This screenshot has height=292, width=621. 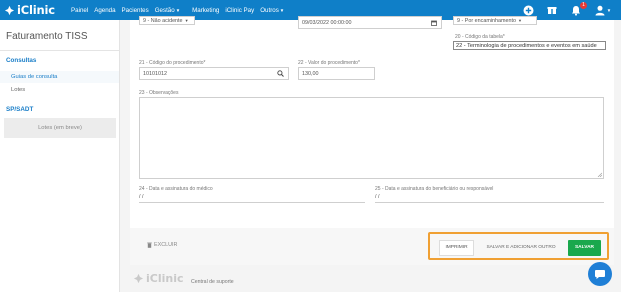 I want to click on accident-indicator-select: 9 - Não acidente ▼, so click(x=167, y=20).